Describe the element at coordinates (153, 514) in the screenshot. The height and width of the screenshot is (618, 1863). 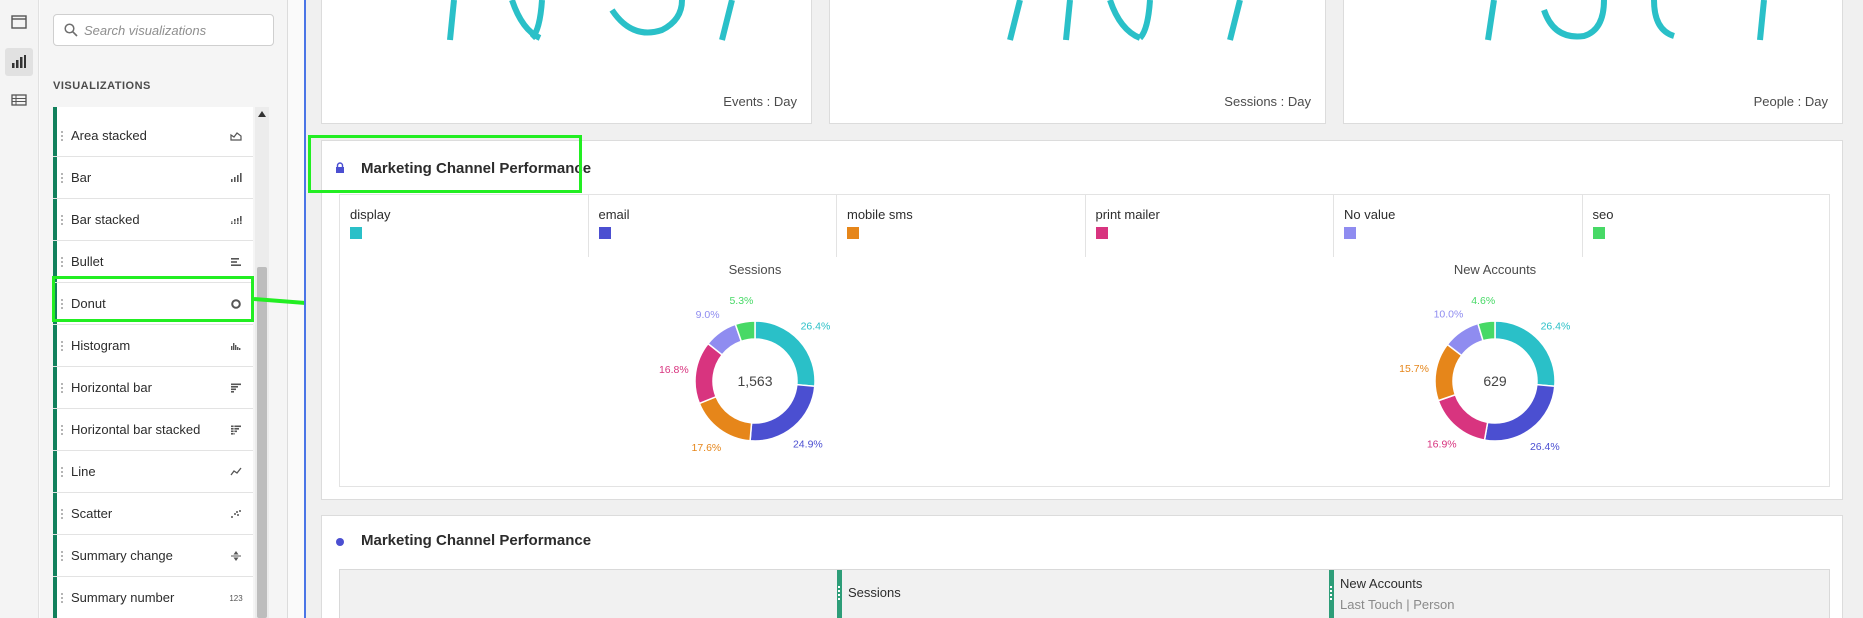
I see `viz-item-scatter: Scatter` at that location.